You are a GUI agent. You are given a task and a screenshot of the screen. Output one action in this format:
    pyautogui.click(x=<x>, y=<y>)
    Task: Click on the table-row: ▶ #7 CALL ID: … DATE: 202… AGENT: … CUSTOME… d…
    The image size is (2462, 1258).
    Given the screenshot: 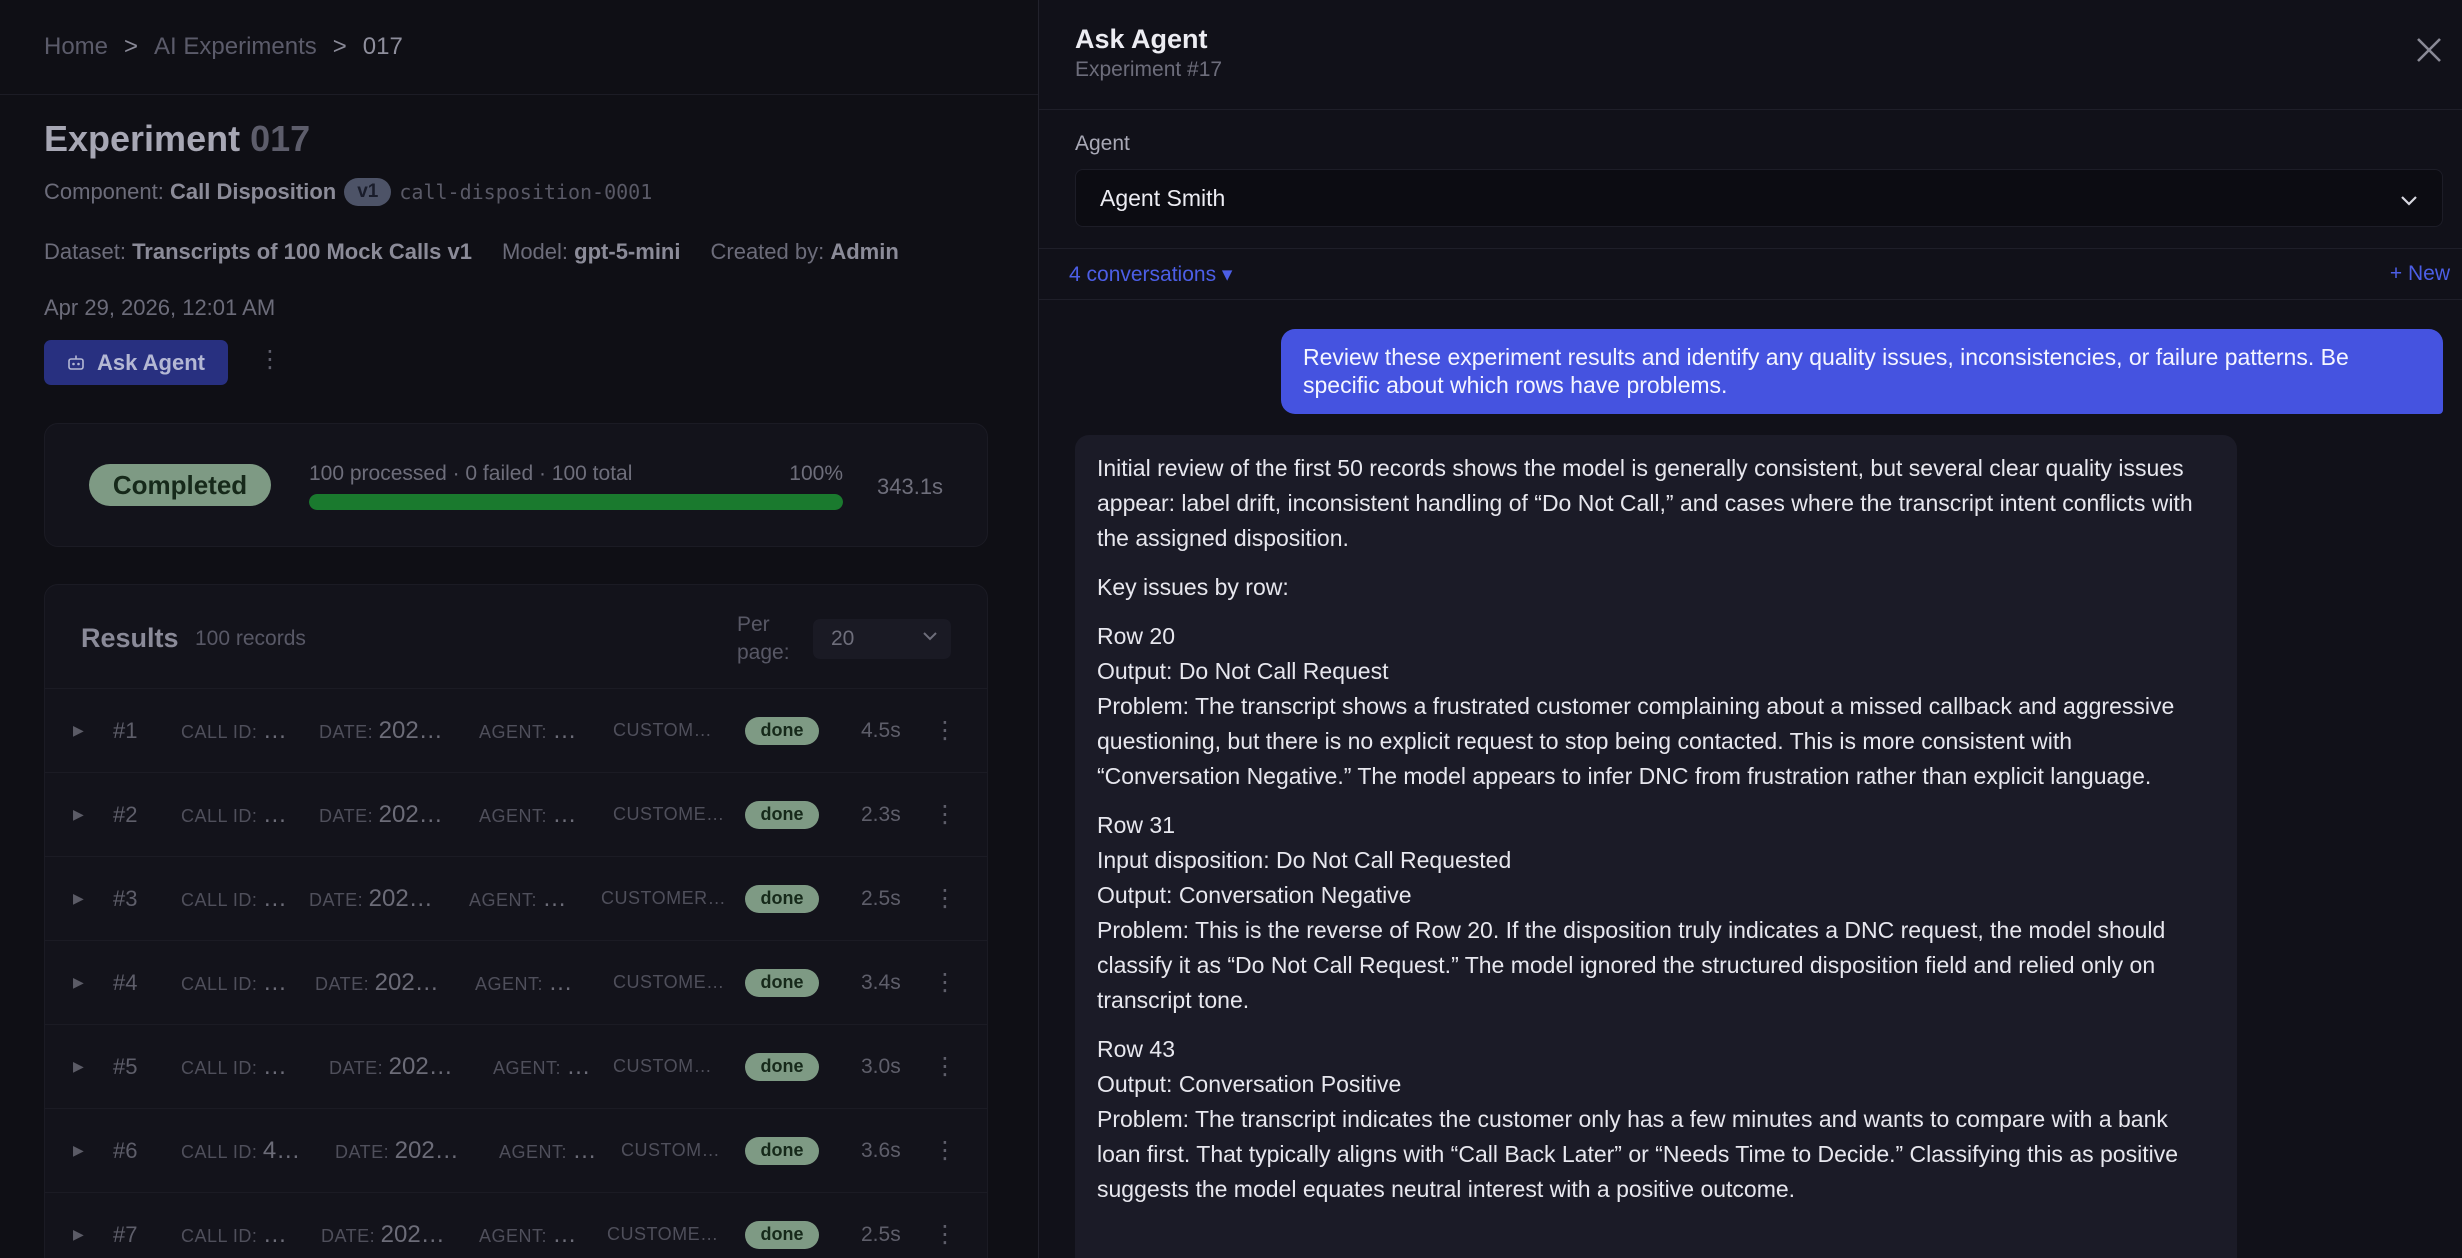 What is the action you would take?
    pyautogui.click(x=516, y=1225)
    